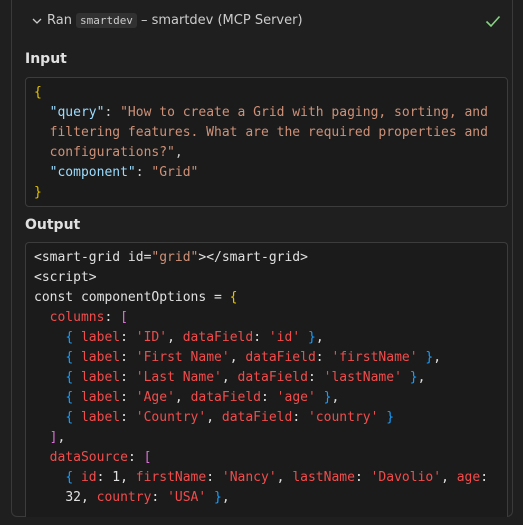  I want to click on chevron-down-icon, so click(37, 21).